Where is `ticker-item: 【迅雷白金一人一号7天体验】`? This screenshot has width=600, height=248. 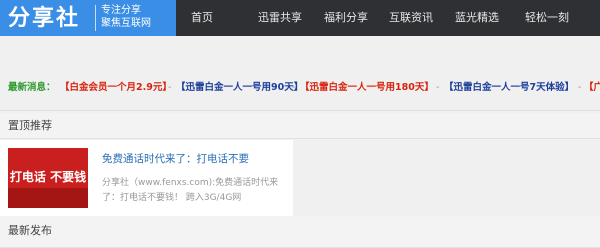 ticker-item: 【迅雷白金一人一号7天体验】 is located at coordinates (509, 88).